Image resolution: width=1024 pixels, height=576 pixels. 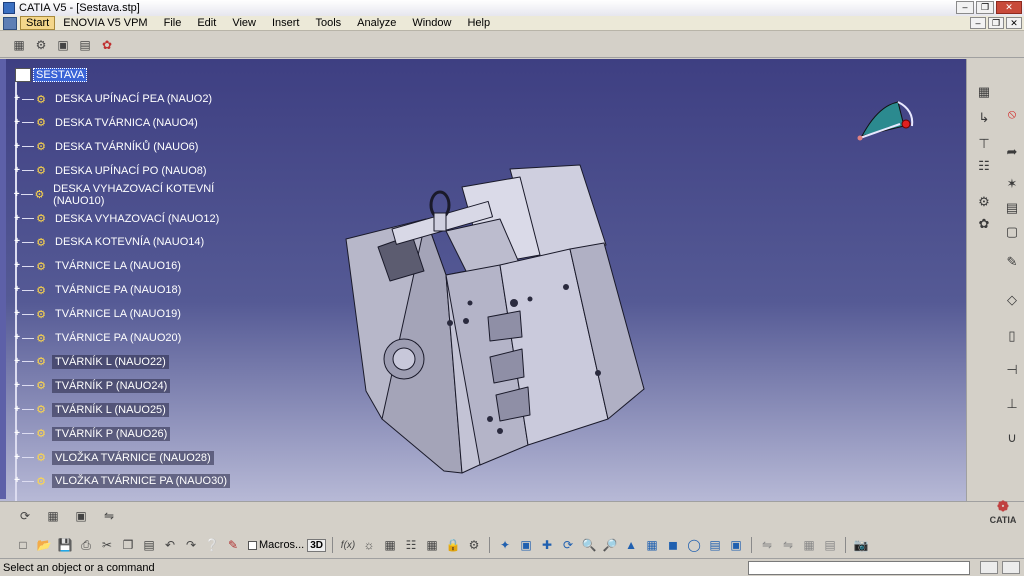 What do you see at coordinates (1012, 114) in the screenshot?
I see `delete-constraint-icon: ⦸` at bounding box center [1012, 114].